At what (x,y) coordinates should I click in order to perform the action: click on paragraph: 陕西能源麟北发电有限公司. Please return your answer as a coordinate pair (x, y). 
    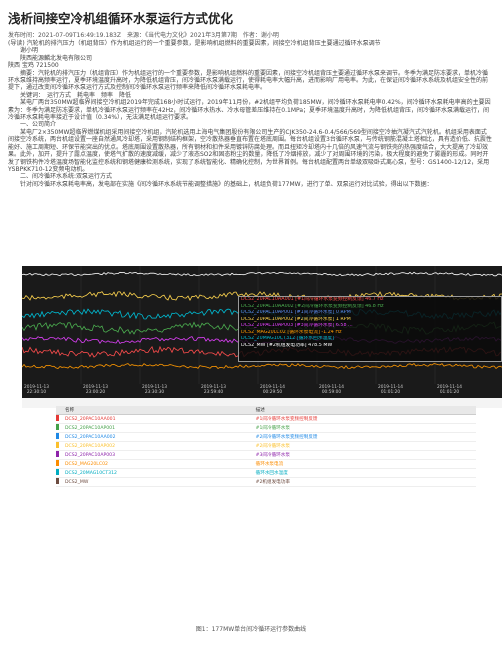
    Looking at the image, I should click on (50, 58).